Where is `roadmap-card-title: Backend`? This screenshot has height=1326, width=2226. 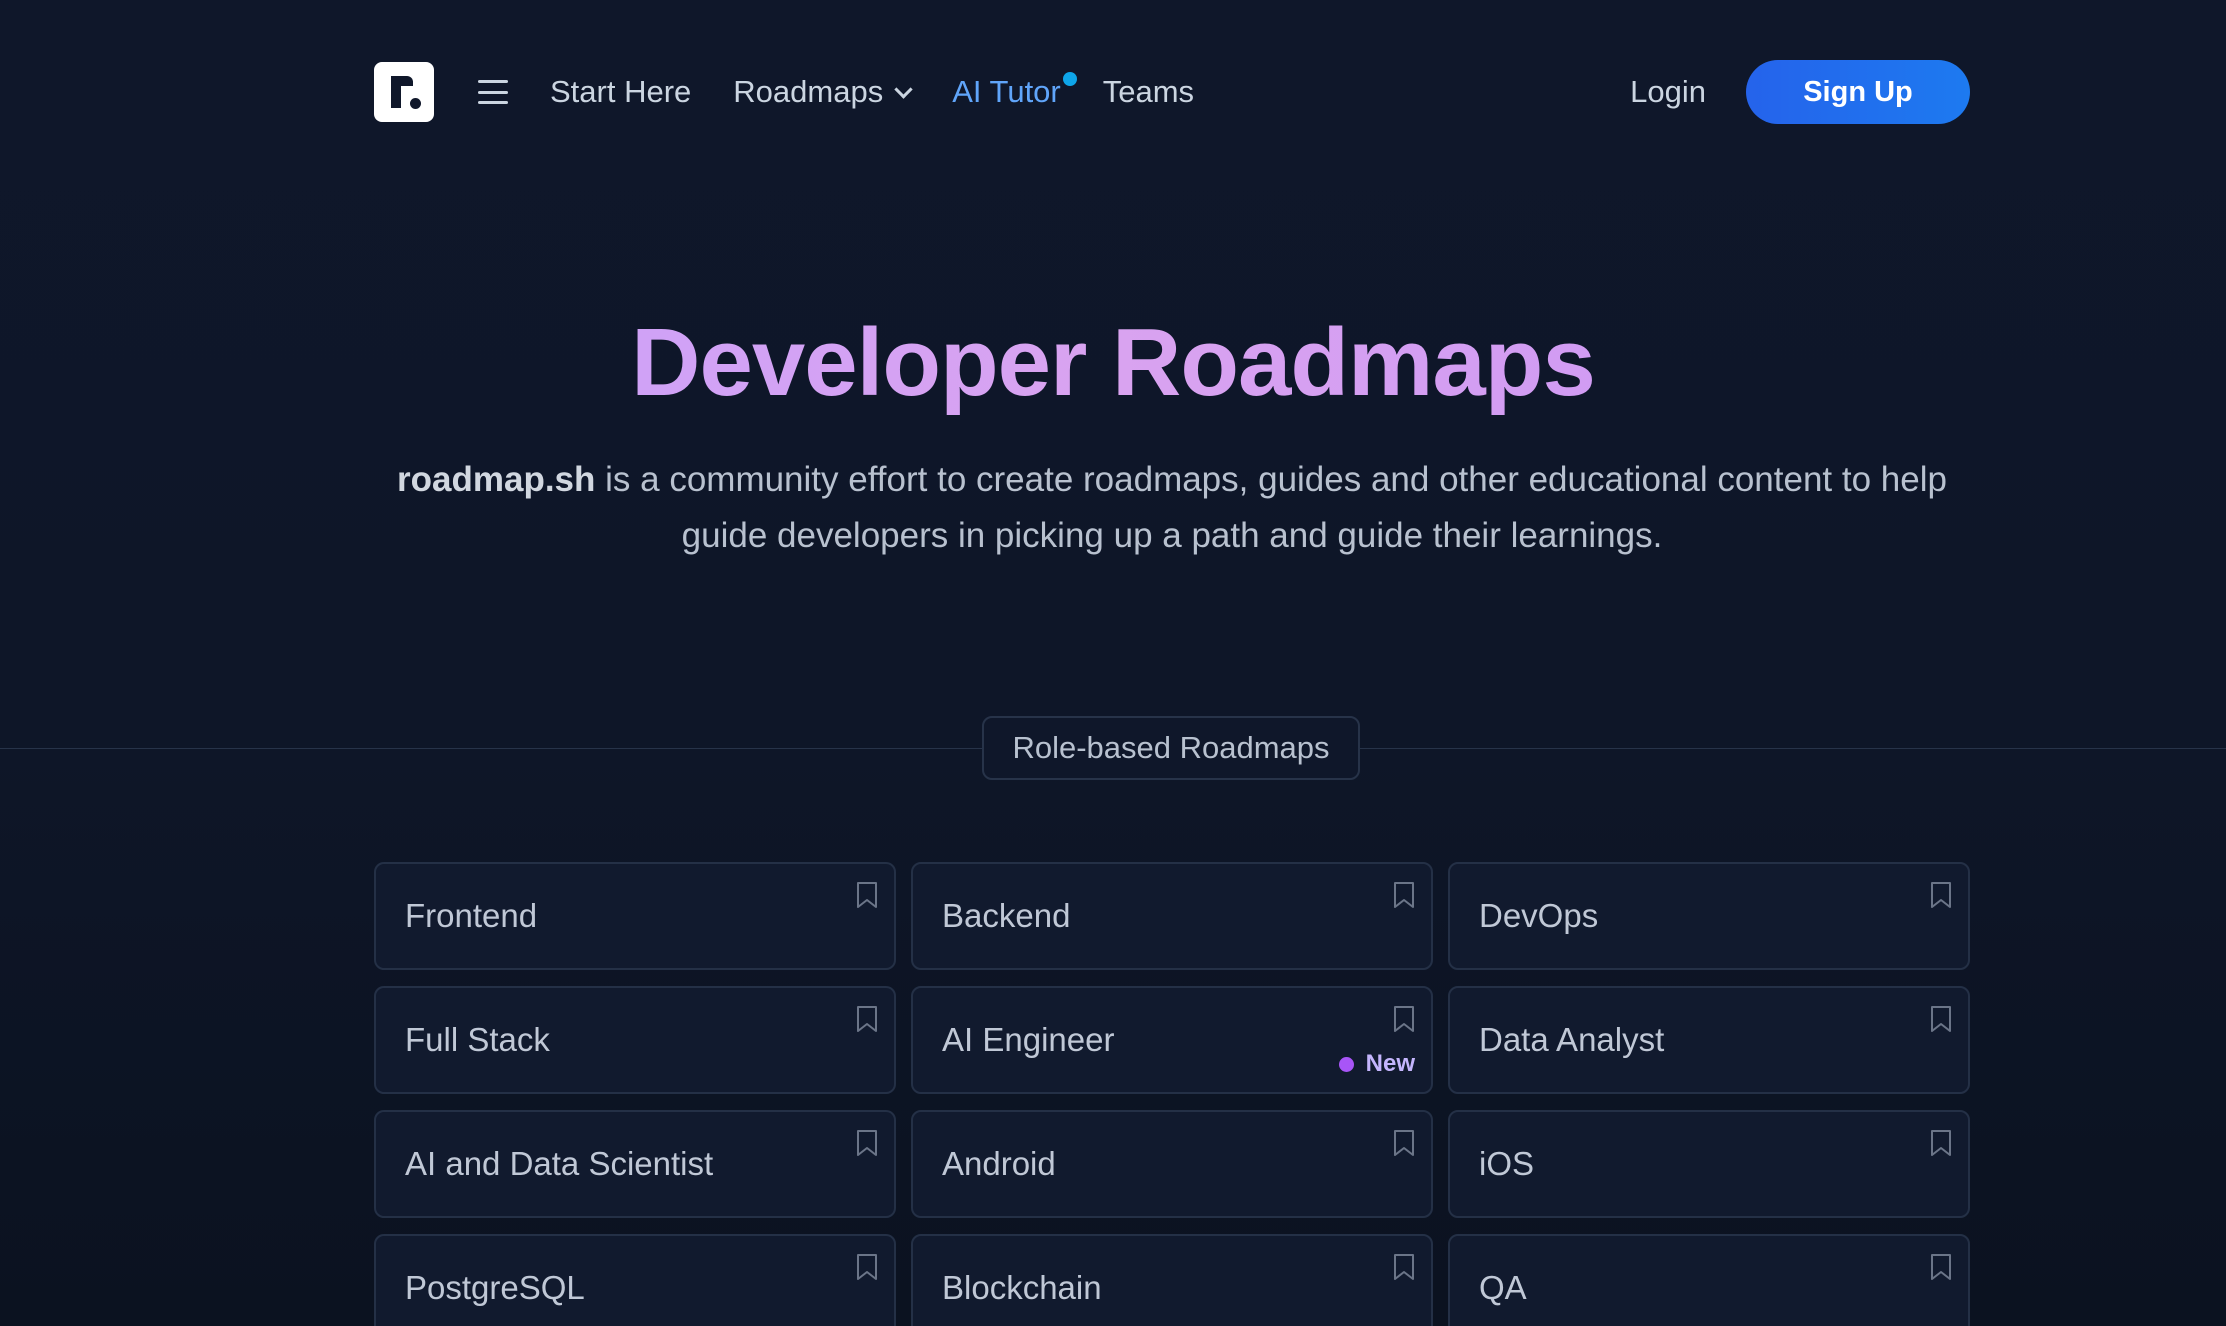 roadmap-card-title: Backend is located at coordinates (1006, 915).